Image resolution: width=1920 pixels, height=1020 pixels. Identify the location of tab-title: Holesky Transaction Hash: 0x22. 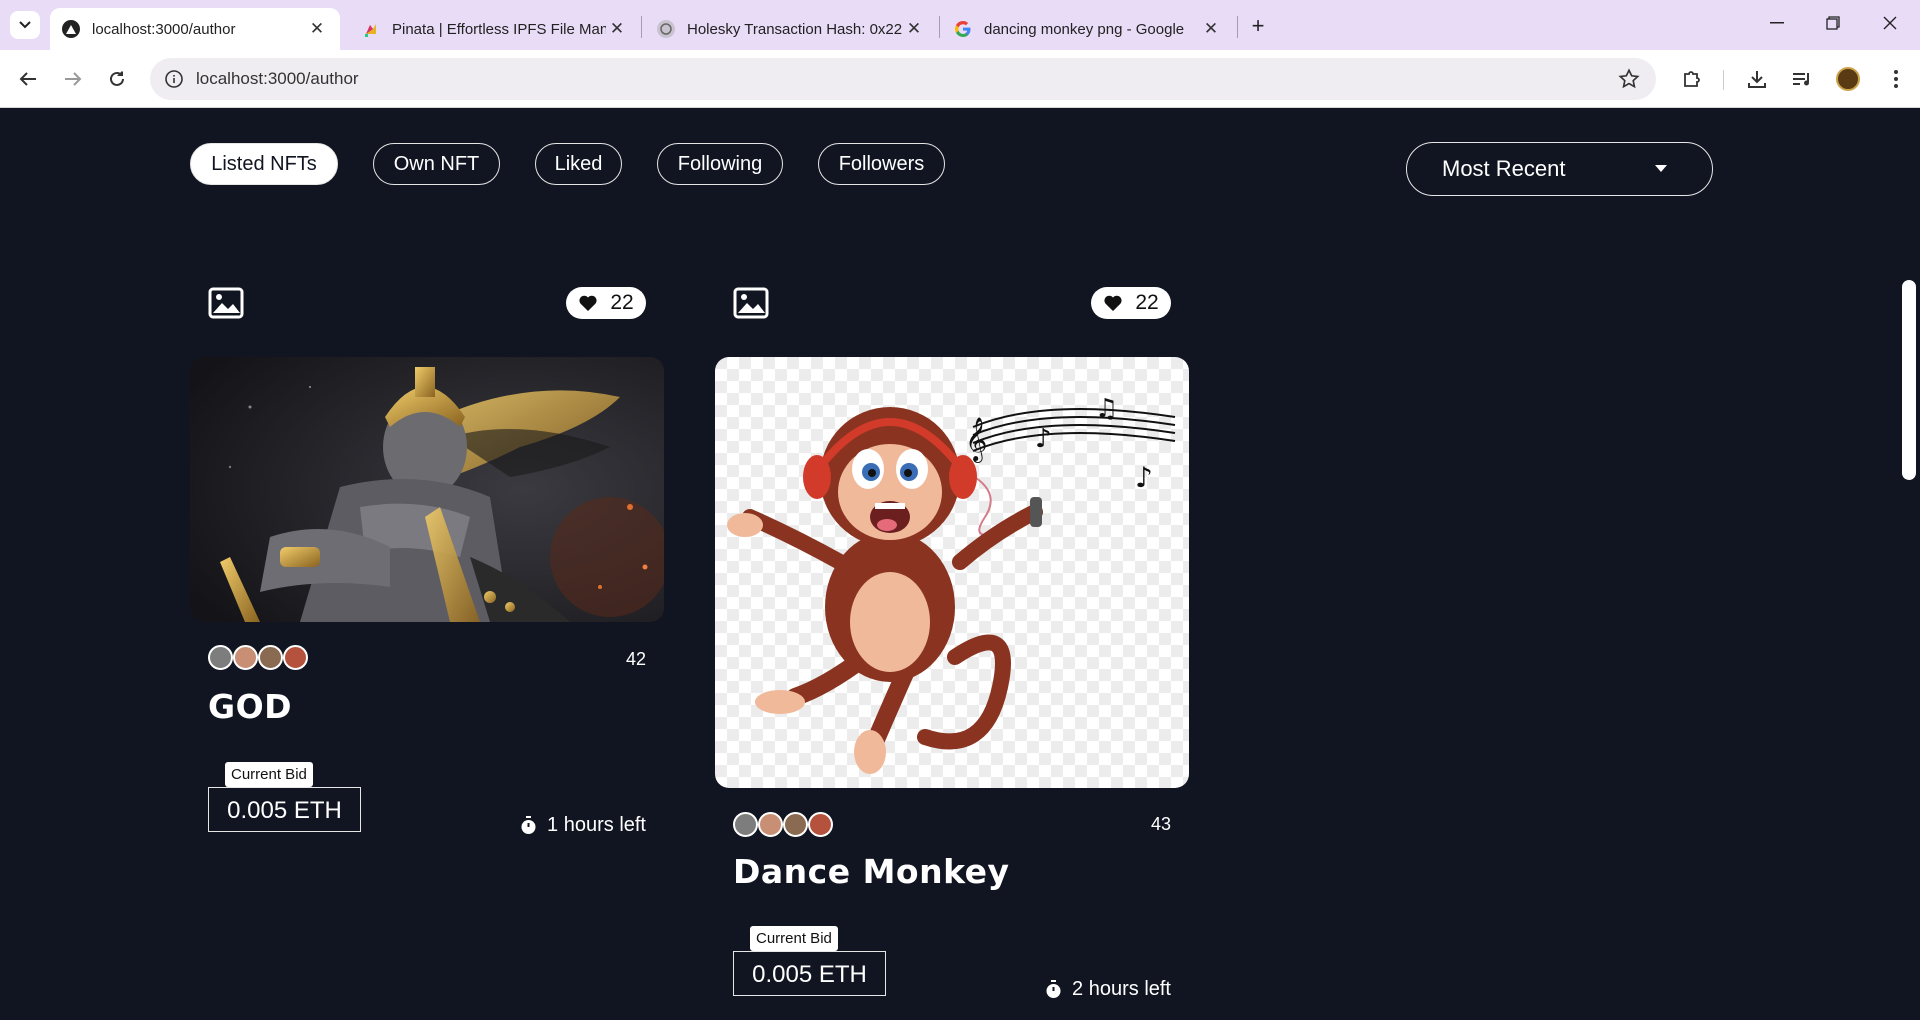
(795, 29).